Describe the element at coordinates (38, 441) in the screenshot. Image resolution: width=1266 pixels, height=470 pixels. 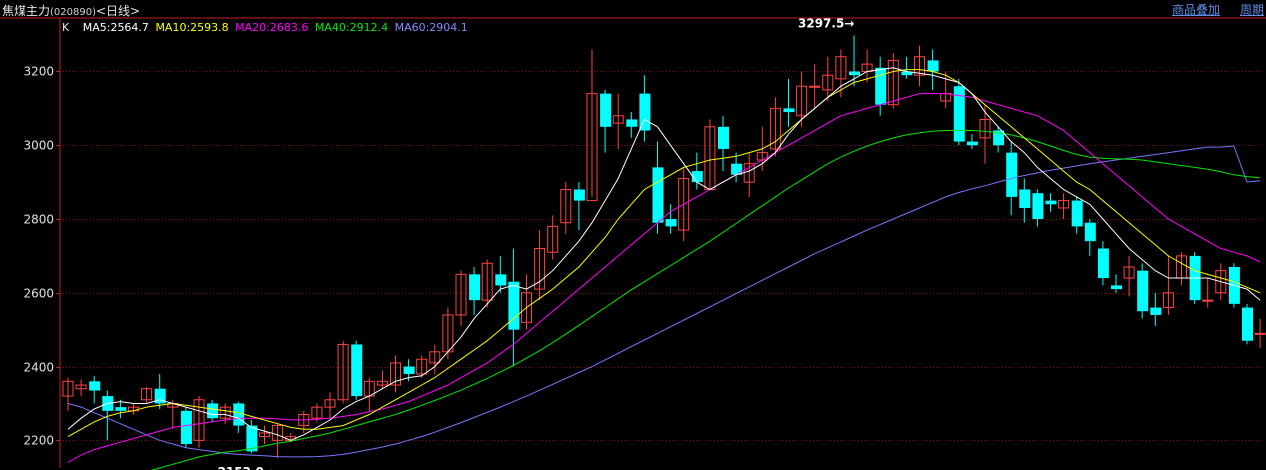
I see `y-tick-label: 2200` at that location.